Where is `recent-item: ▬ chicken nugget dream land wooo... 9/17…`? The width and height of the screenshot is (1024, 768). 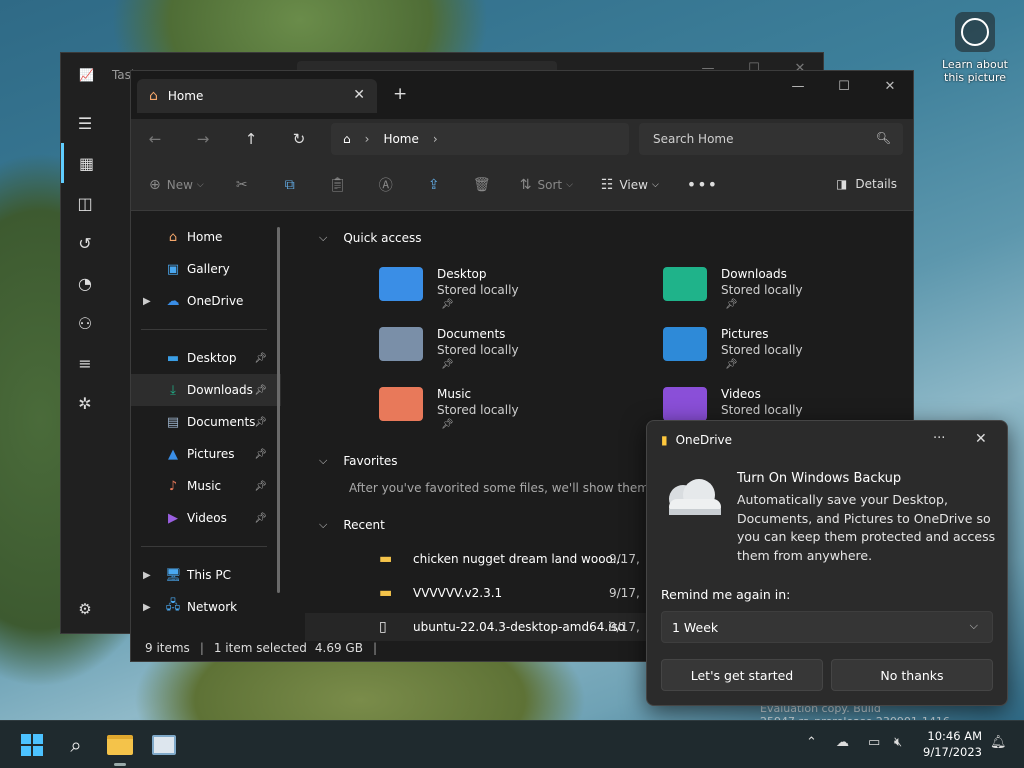
recent-item: ▬ chicken nugget dream land wooo... 9/17… is located at coordinates (529, 559).